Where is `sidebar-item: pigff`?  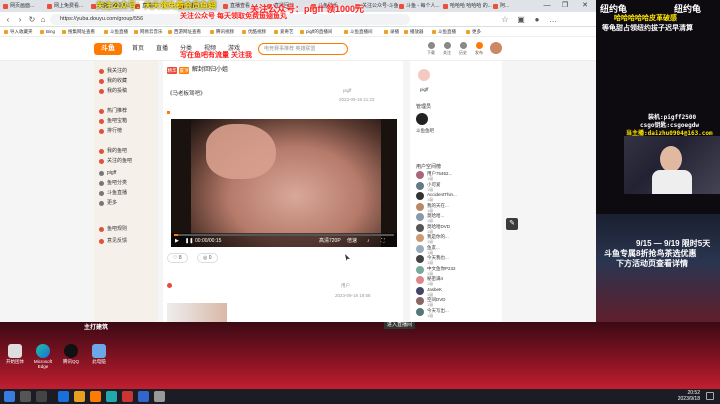
sidebar-item: pigff is located at coordinates (126, 173).